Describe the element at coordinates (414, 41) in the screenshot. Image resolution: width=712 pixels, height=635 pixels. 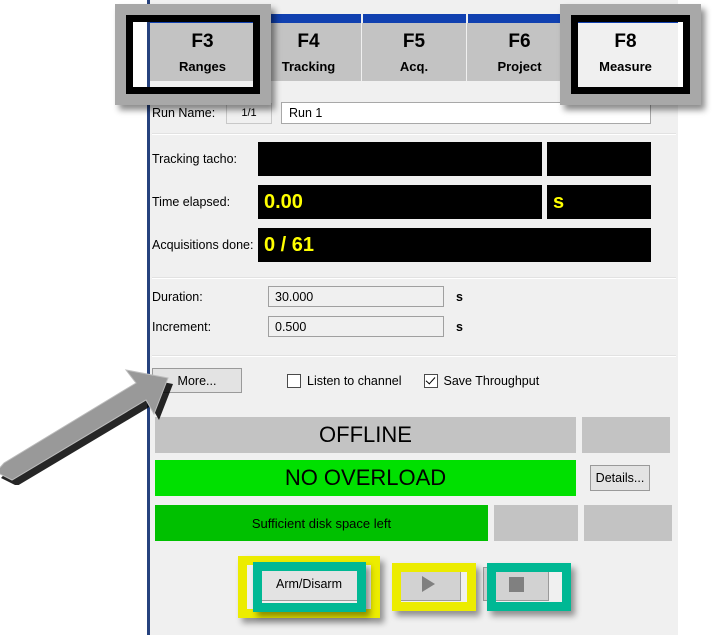
I see `tab-fkey: F5` at that location.